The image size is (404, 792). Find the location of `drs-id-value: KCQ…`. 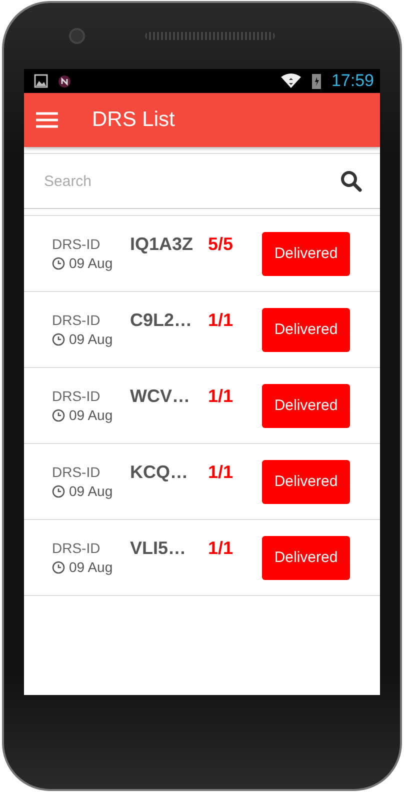

drs-id-value: KCQ… is located at coordinates (159, 472).